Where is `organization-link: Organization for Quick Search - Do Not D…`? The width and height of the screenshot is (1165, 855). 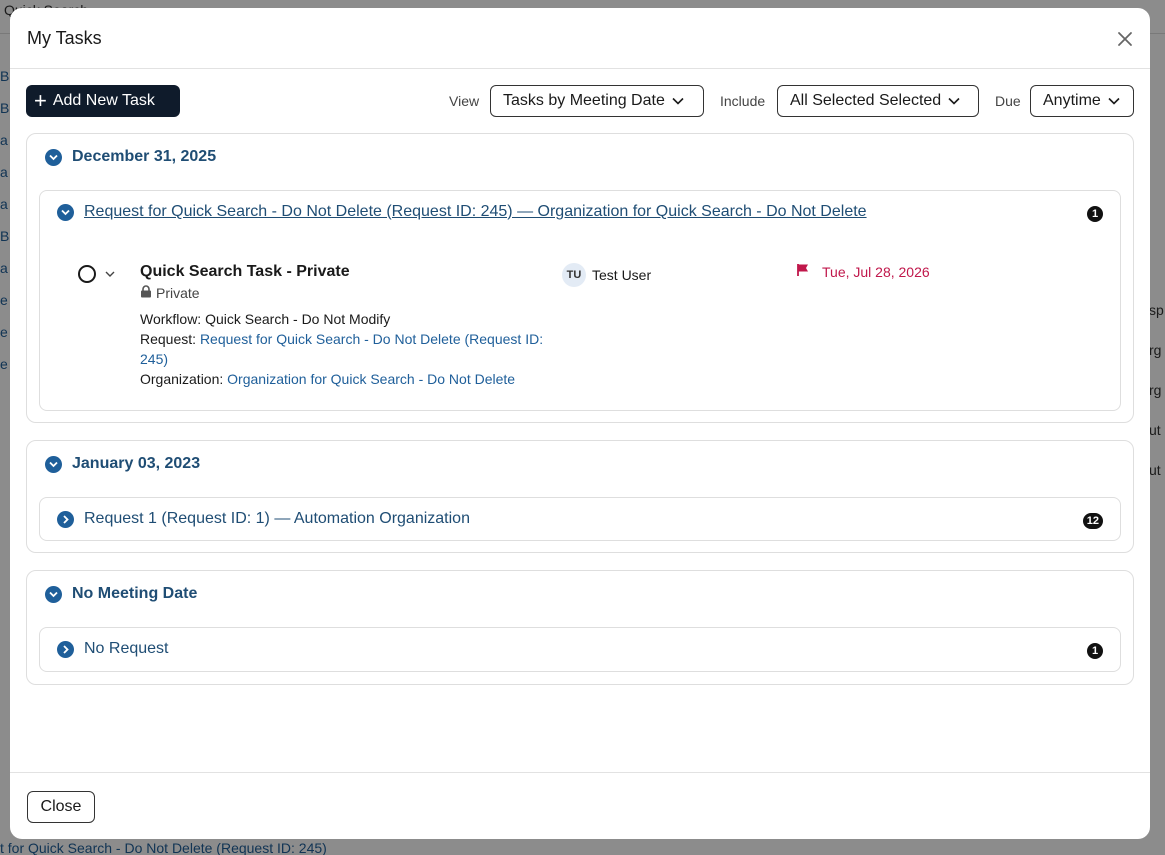 organization-link: Organization for Quick Search - Do Not D… is located at coordinates (371, 379).